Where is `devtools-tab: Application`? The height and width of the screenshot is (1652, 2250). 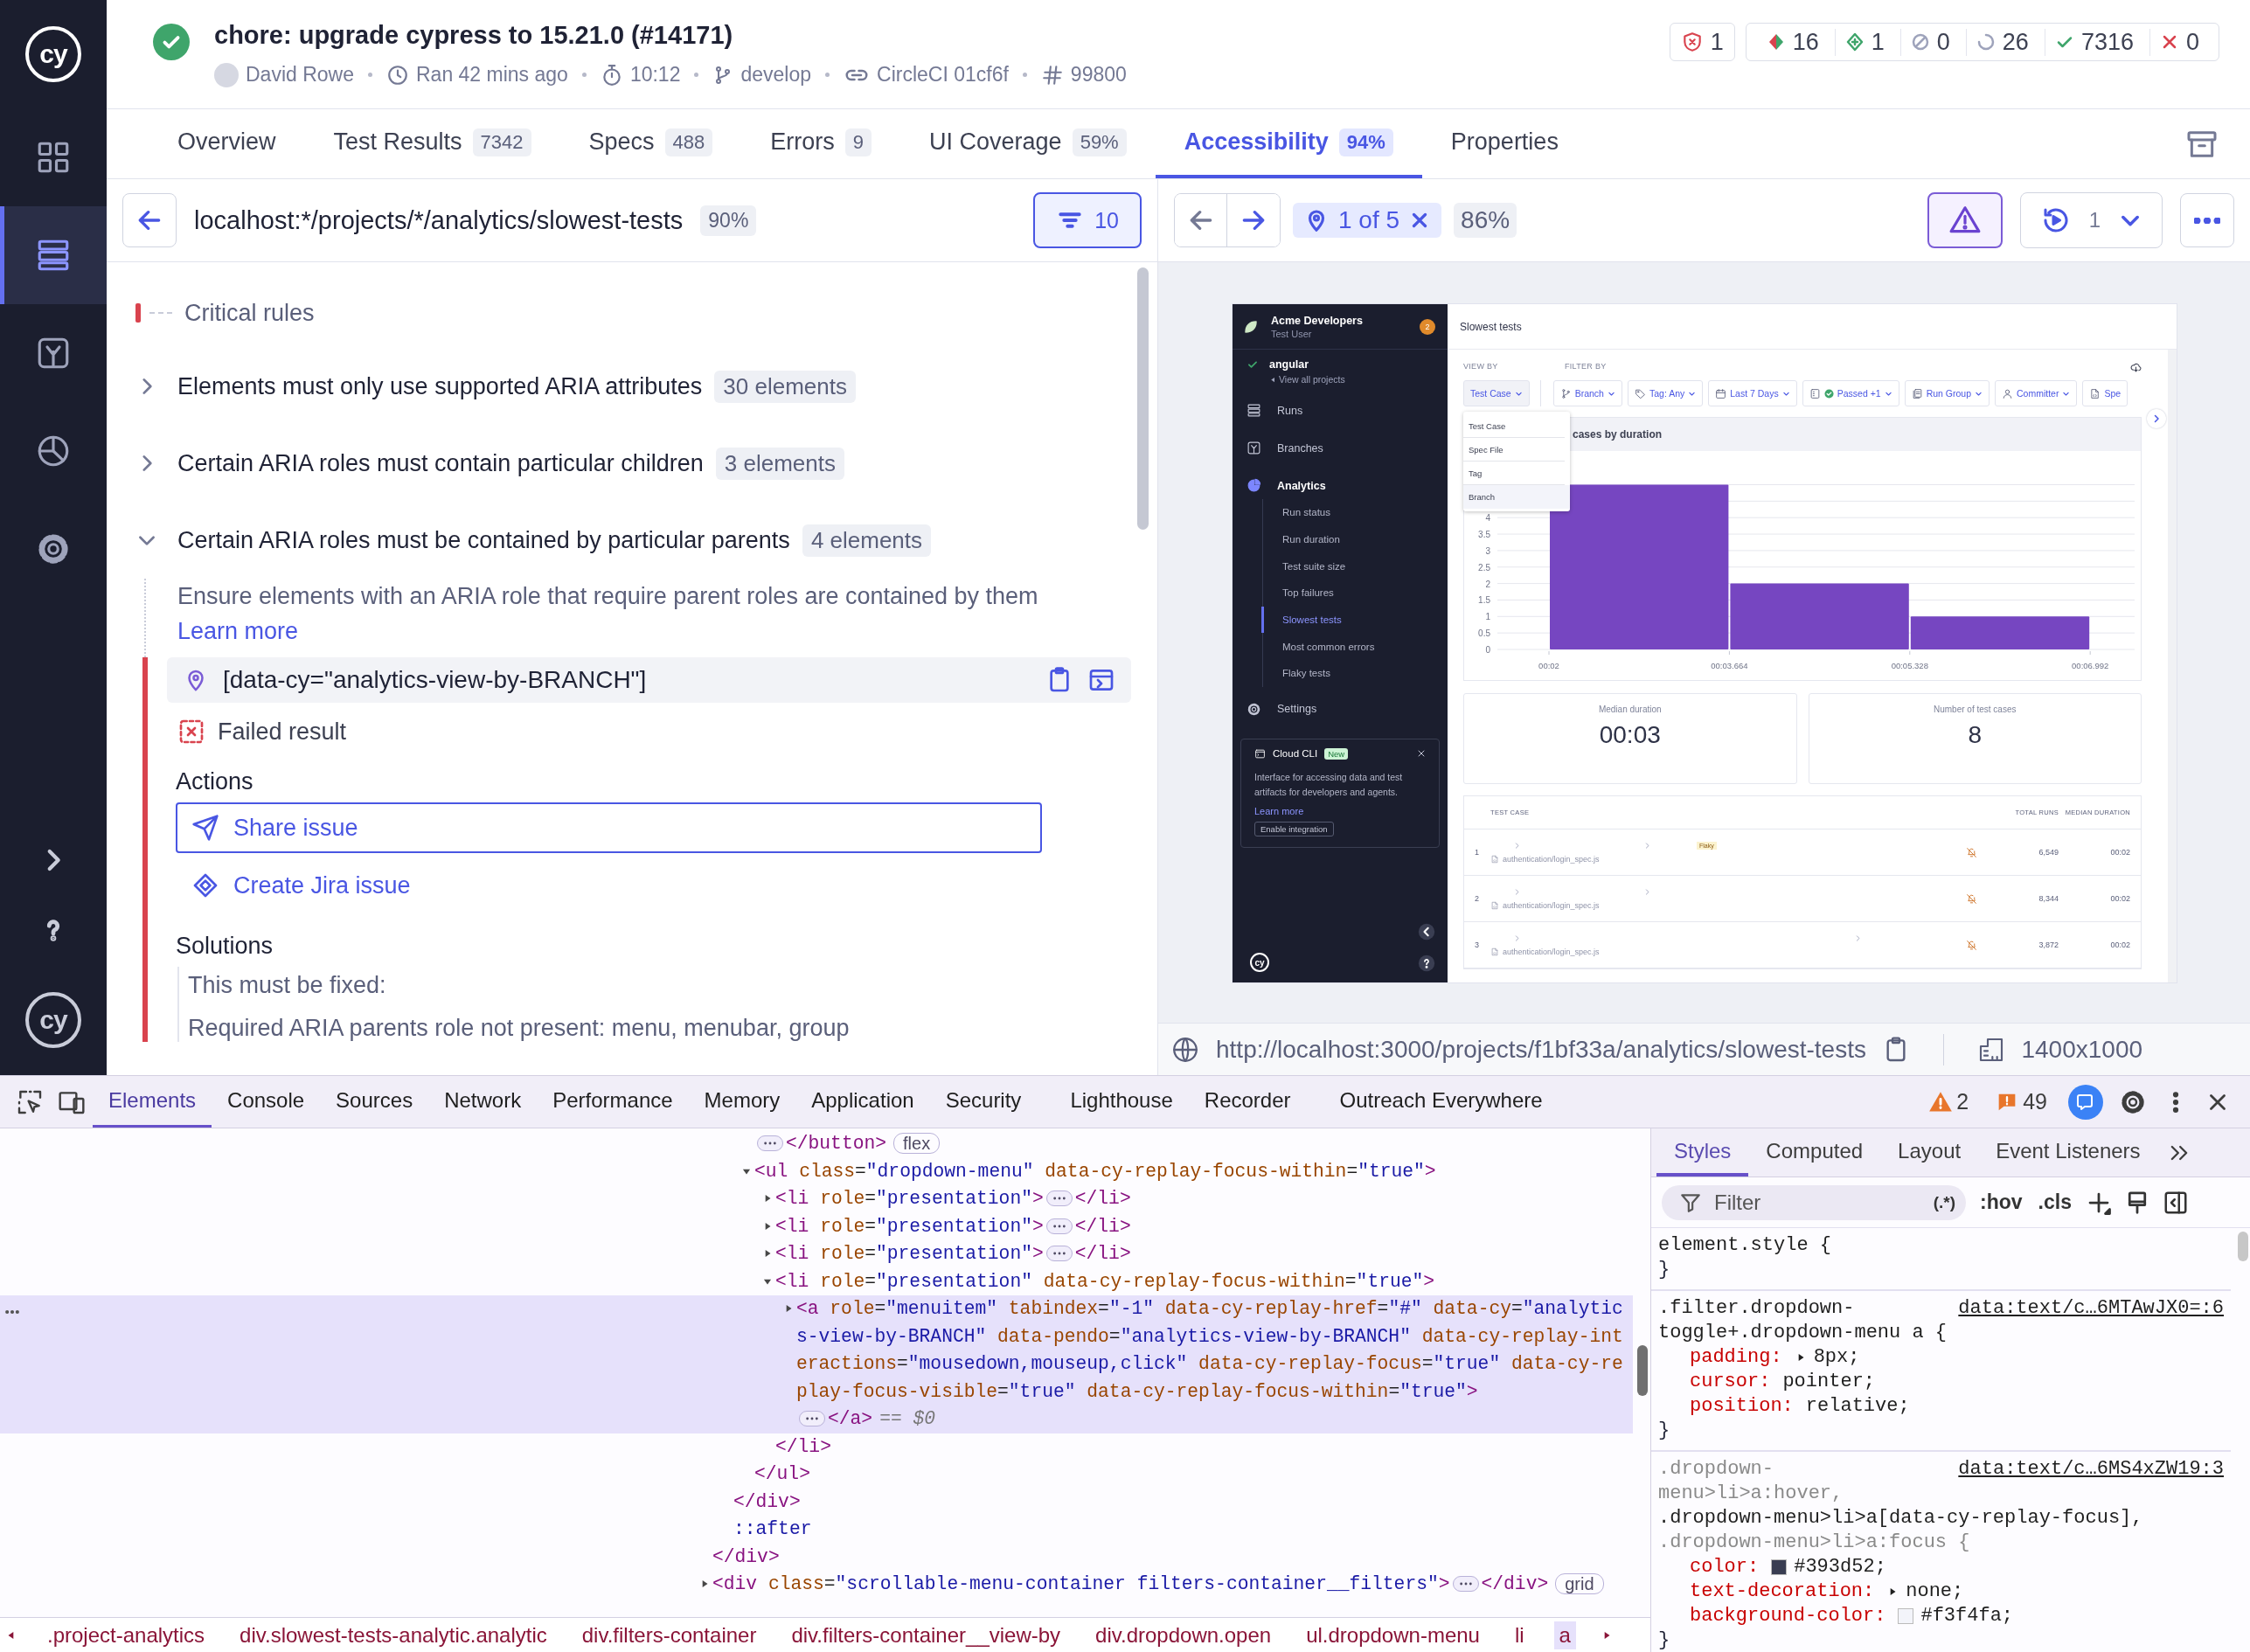 devtools-tab: Application is located at coordinates (862, 1102).